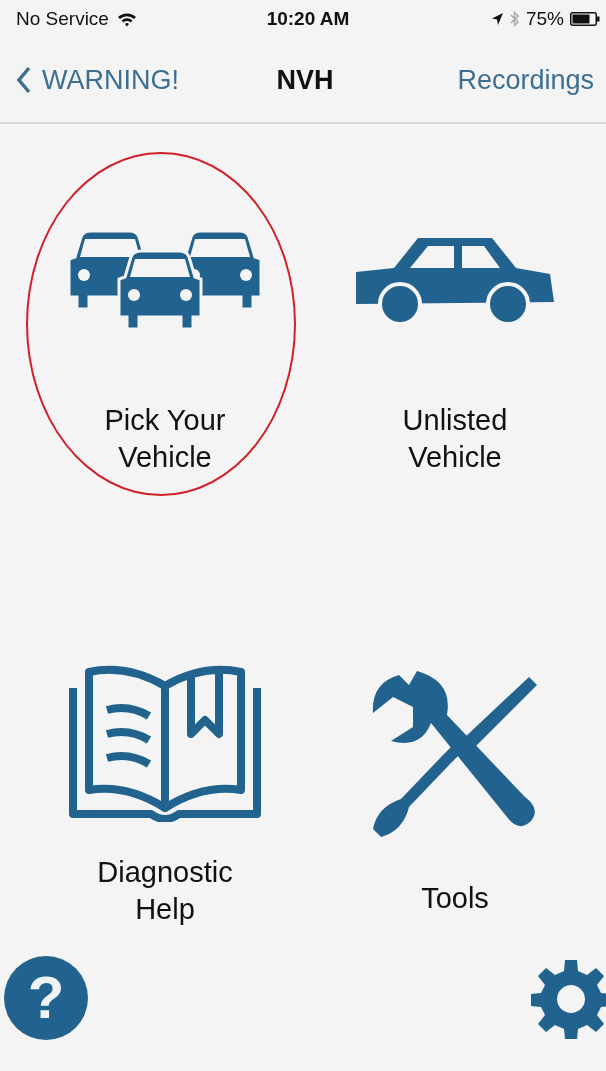 The height and width of the screenshot is (1071, 606). Describe the element at coordinates (489, 80) in the screenshot. I see `recordings-button: Recordings` at that location.